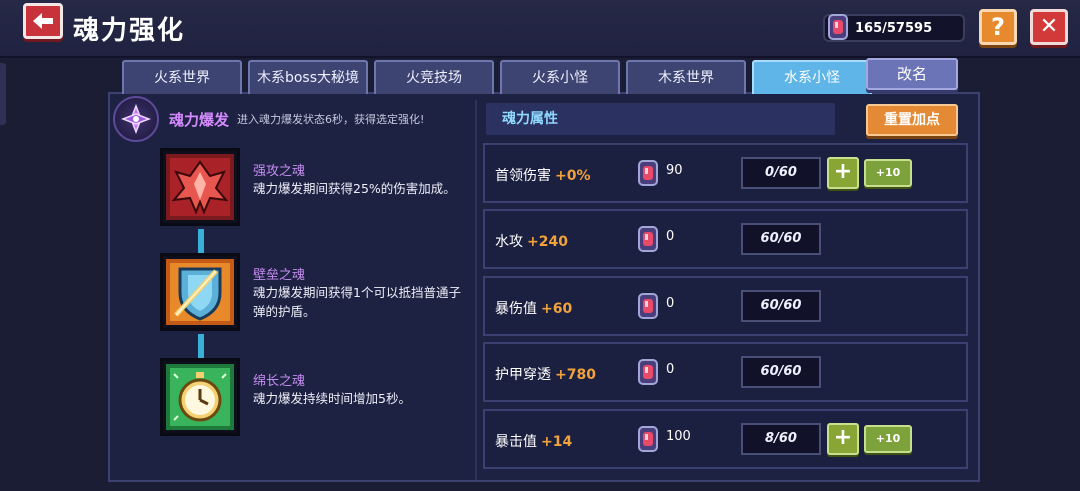 This screenshot has width=1080, height=491. What do you see at coordinates (725, 306) in the screenshot?
I see `attribute-row-crit-damage: 暴伤值 +60 0 60/60` at bounding box center [725, 306].